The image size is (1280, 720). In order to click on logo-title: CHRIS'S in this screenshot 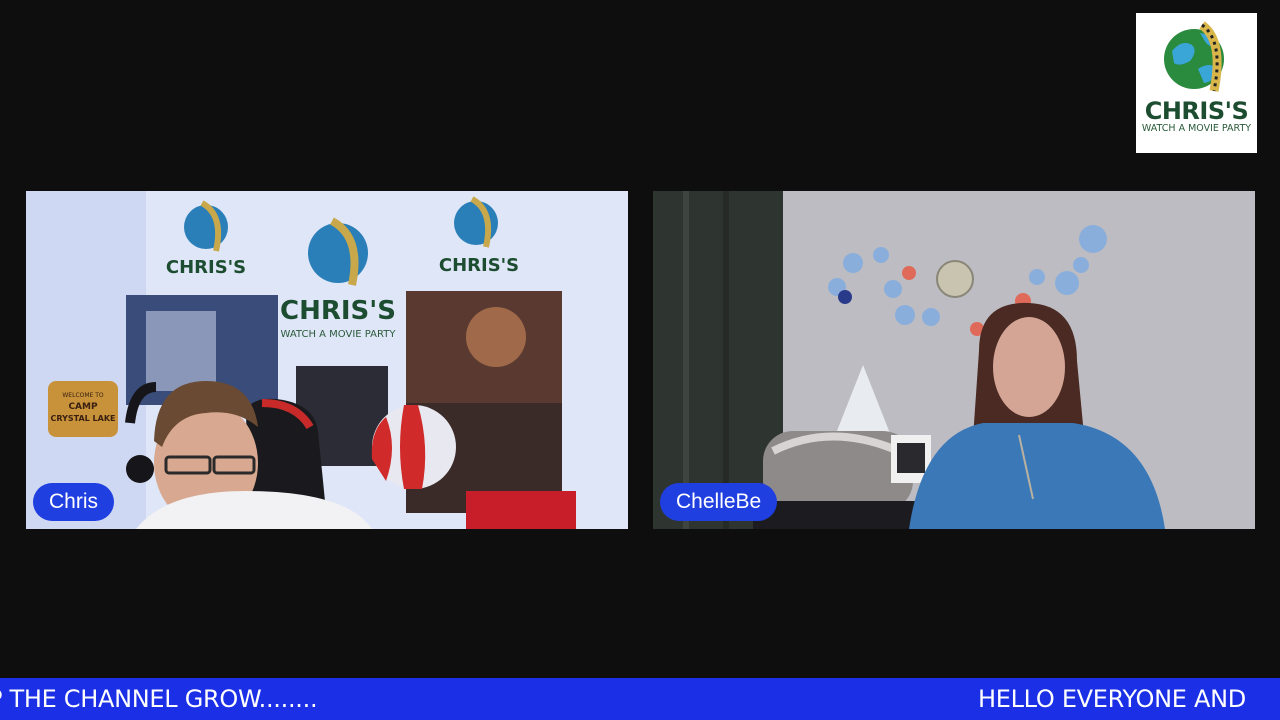, I will do `click(1196, 111)`.